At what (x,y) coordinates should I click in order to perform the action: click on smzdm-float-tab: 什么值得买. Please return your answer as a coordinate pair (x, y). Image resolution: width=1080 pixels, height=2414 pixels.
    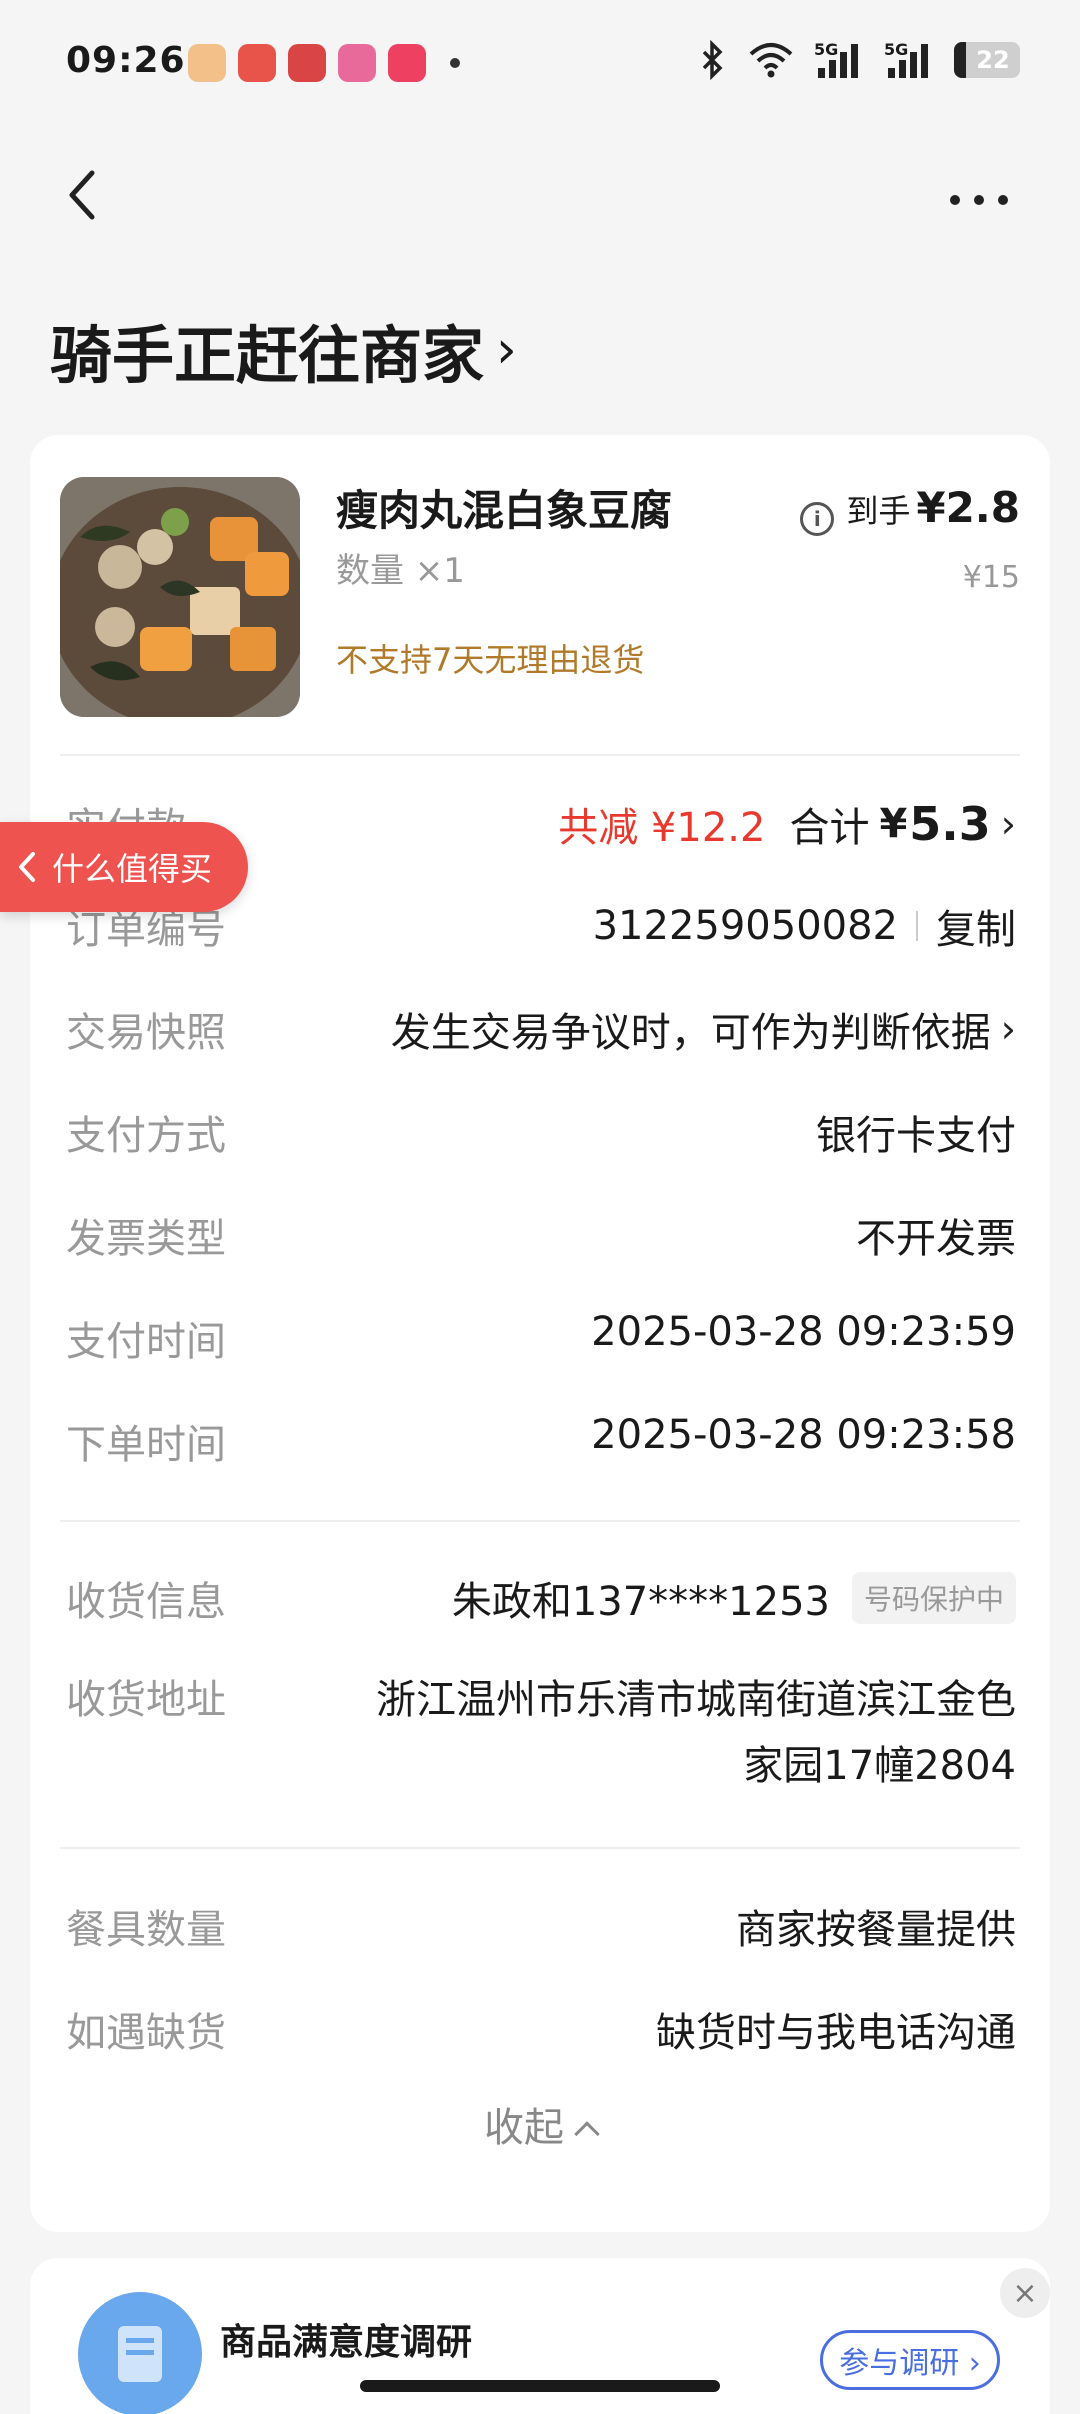
    Looking at the image, I should click on (124, 867).